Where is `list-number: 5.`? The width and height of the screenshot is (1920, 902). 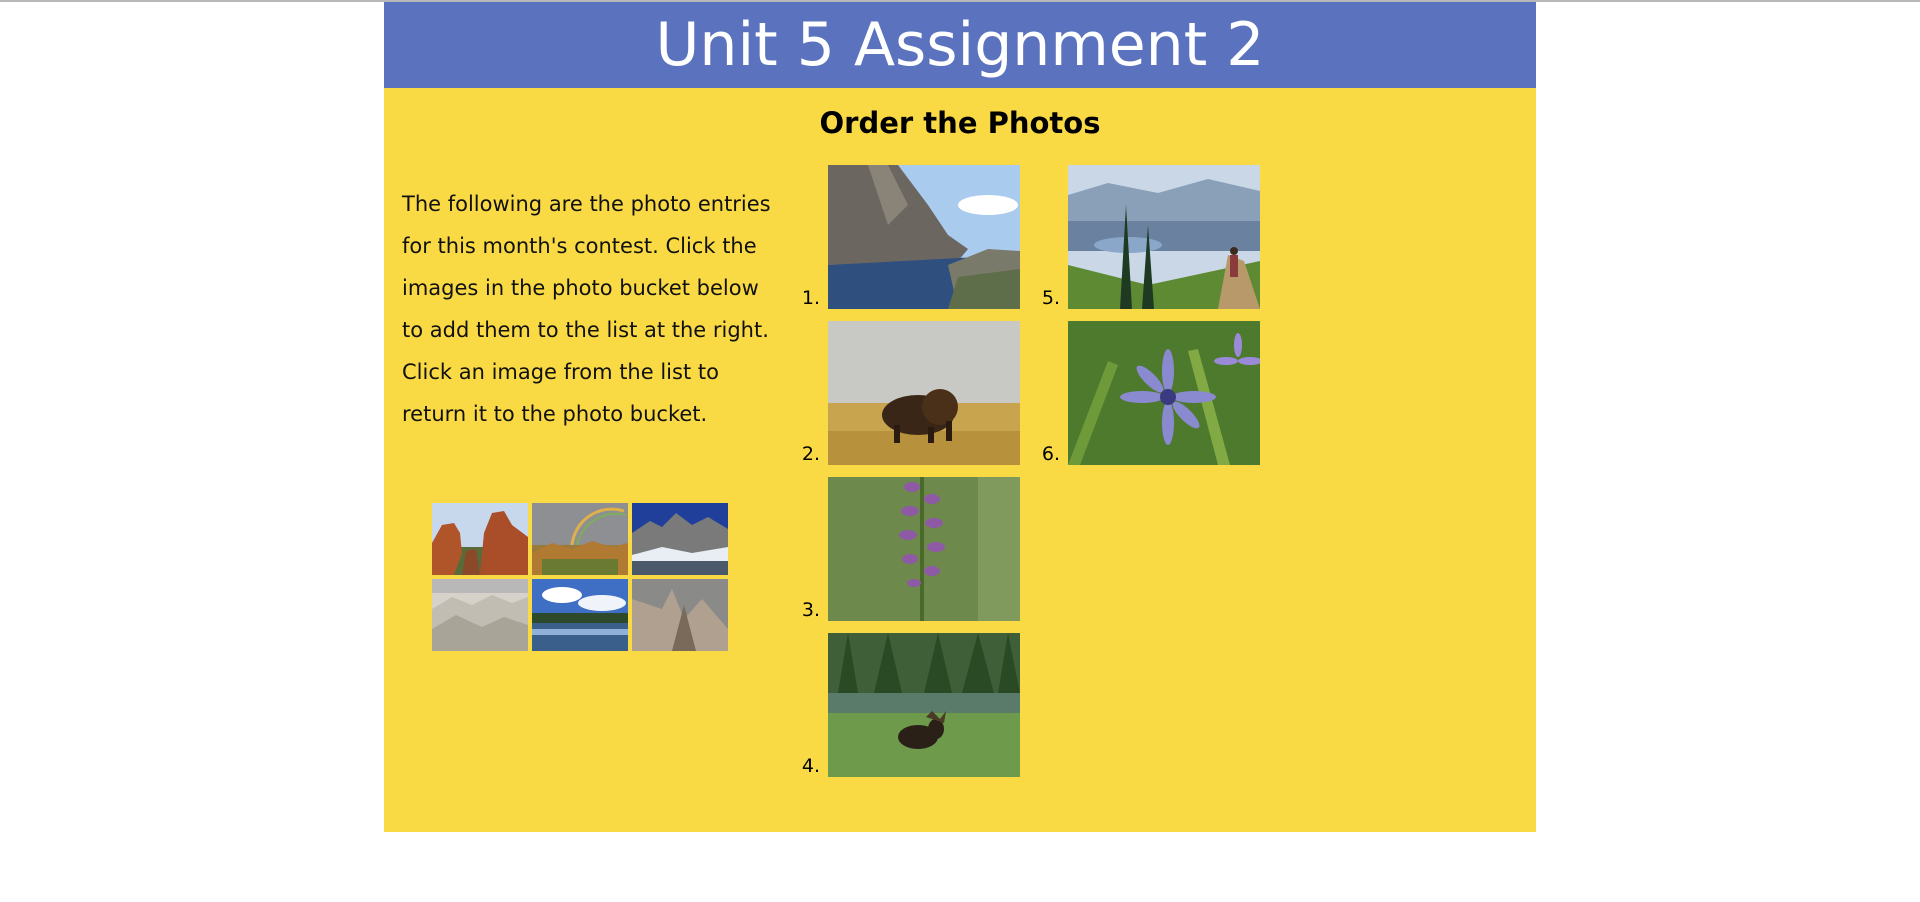 list-number: 5. is located at coordinates (1050, 298).